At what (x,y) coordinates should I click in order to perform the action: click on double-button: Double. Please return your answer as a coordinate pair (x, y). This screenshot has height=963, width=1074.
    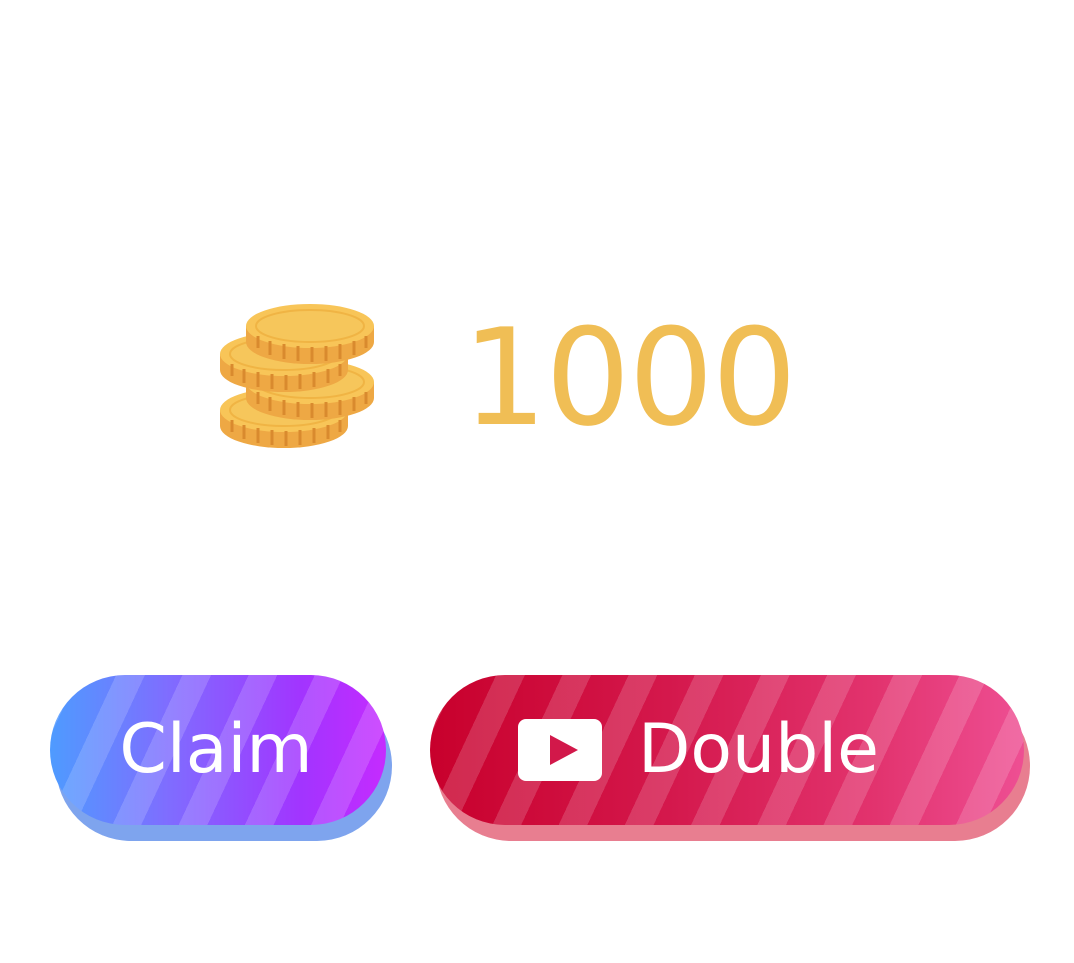
    Looking at the image, I should click on (730, 758).